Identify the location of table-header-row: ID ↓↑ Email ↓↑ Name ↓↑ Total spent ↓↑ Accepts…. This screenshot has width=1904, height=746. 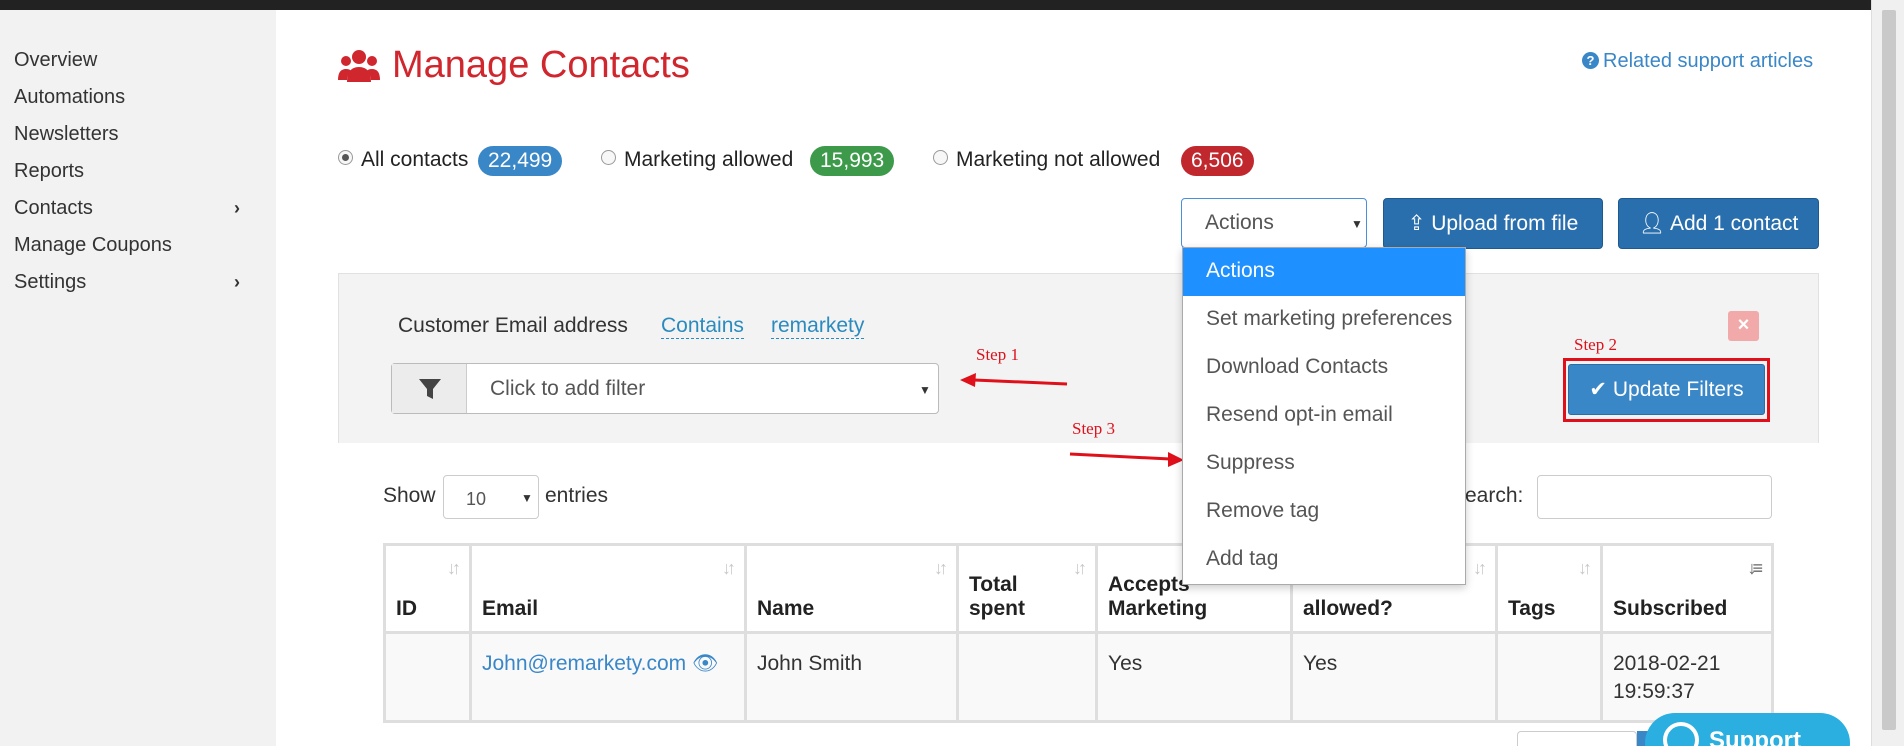
(1078, 588).